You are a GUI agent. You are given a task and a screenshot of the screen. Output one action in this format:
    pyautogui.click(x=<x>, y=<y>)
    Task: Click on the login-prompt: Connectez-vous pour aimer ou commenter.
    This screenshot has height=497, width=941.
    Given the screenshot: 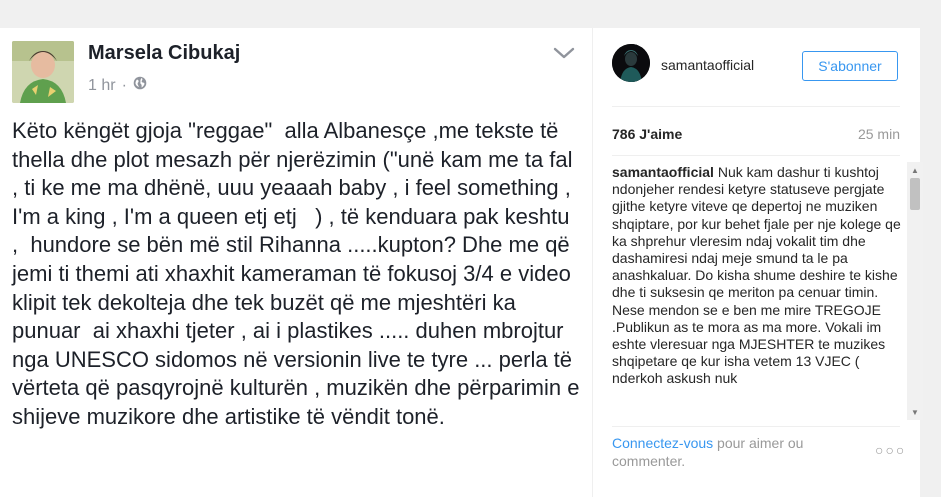 What is the action you would take?
    pyautogui.click(x=727, y=452)
    